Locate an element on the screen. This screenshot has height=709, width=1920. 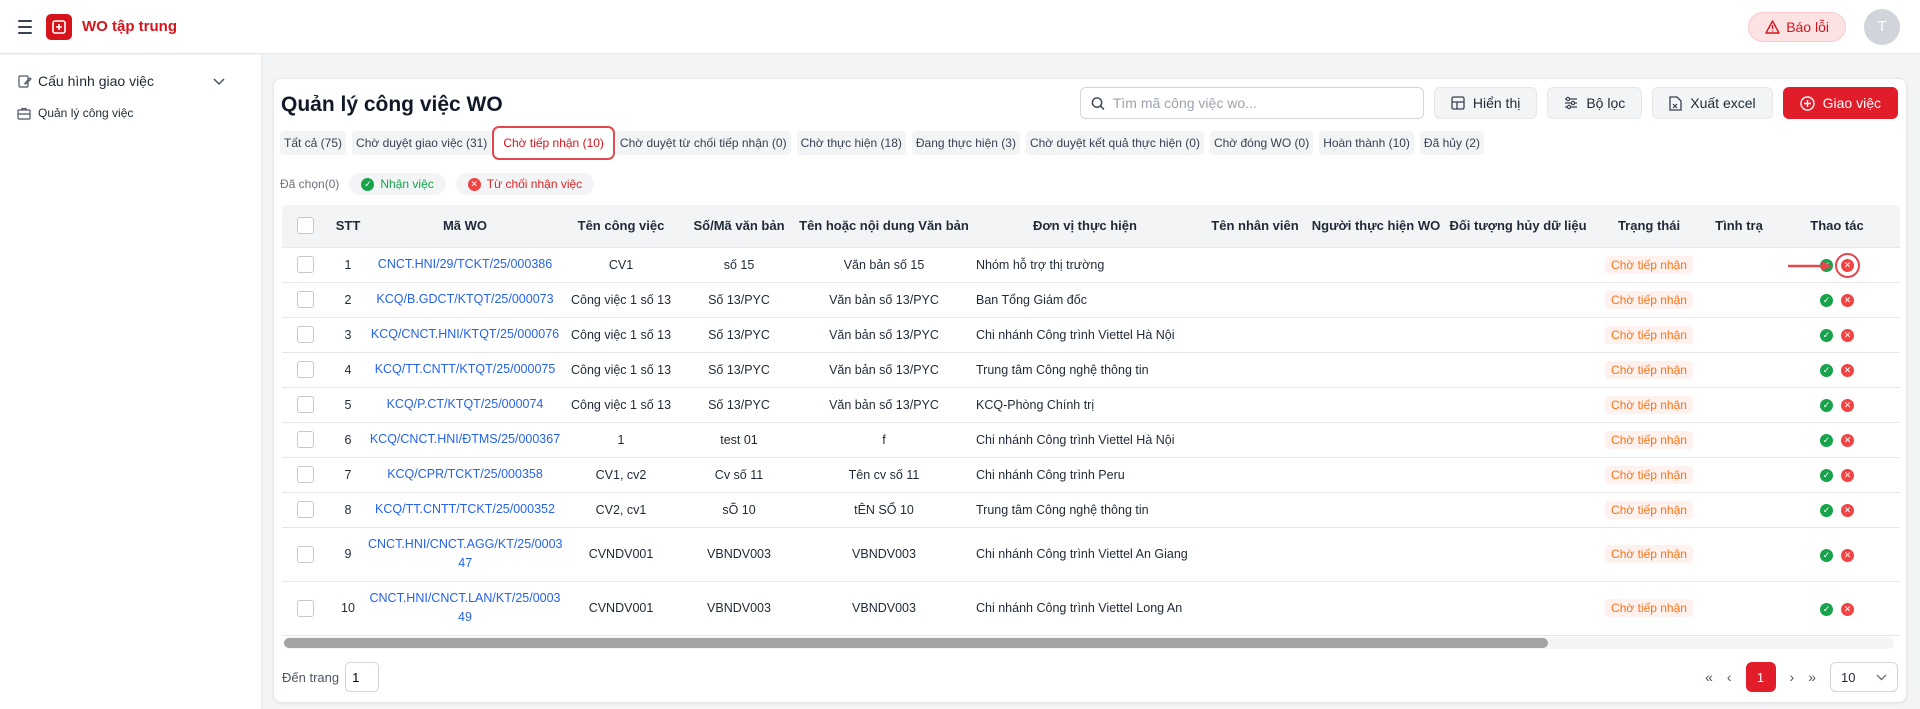
reject-work-button: ✕ Từ chối nhận việc is located at coordinates (525, 184).